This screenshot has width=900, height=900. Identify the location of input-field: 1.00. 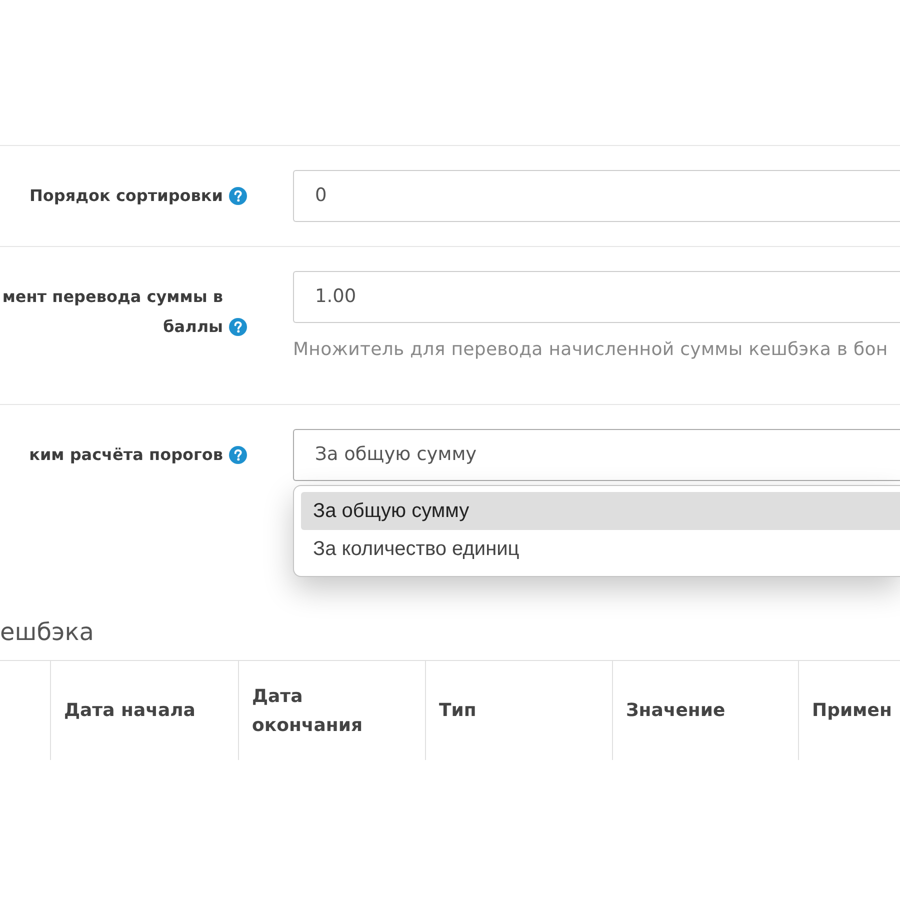
(596, 297).